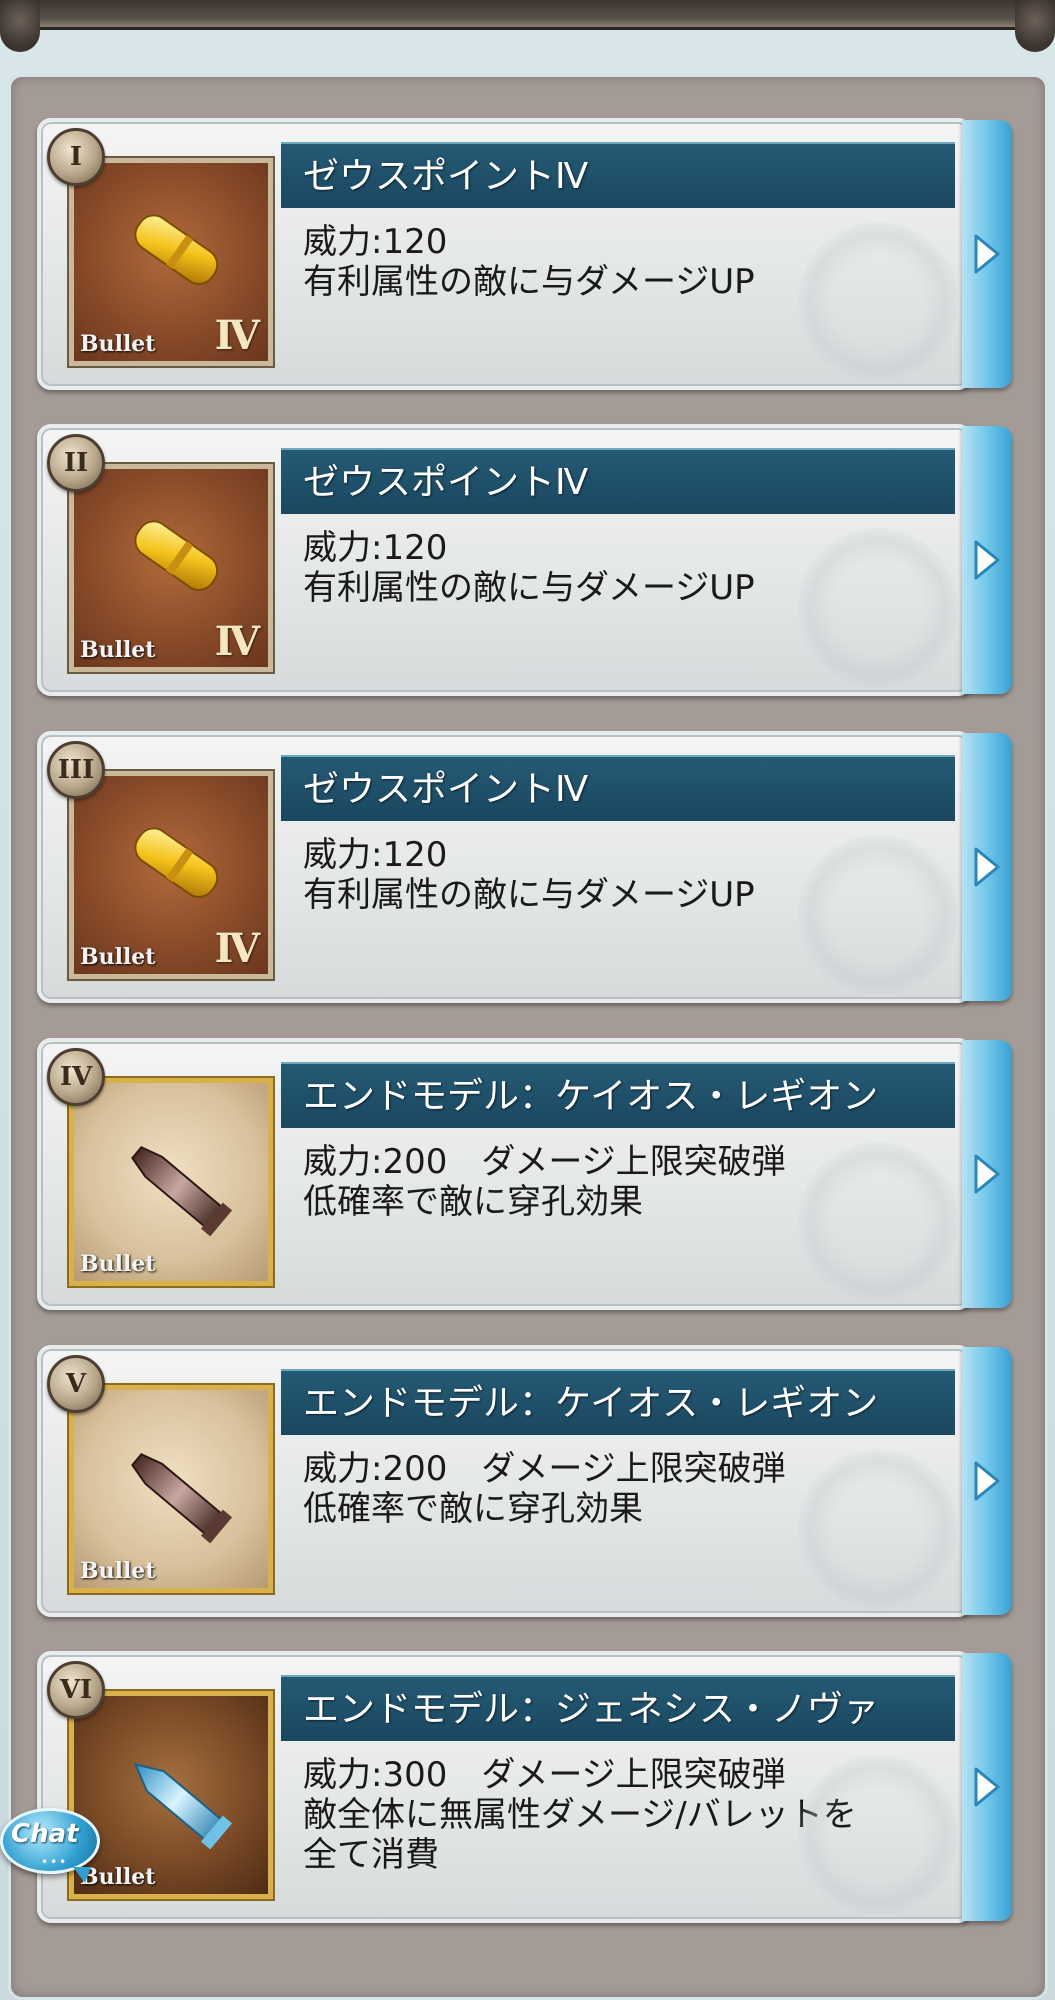 The height and width of the screenshot is (2000, 1055). I want to click on top-bar-ornament-left, so click(20, 26).